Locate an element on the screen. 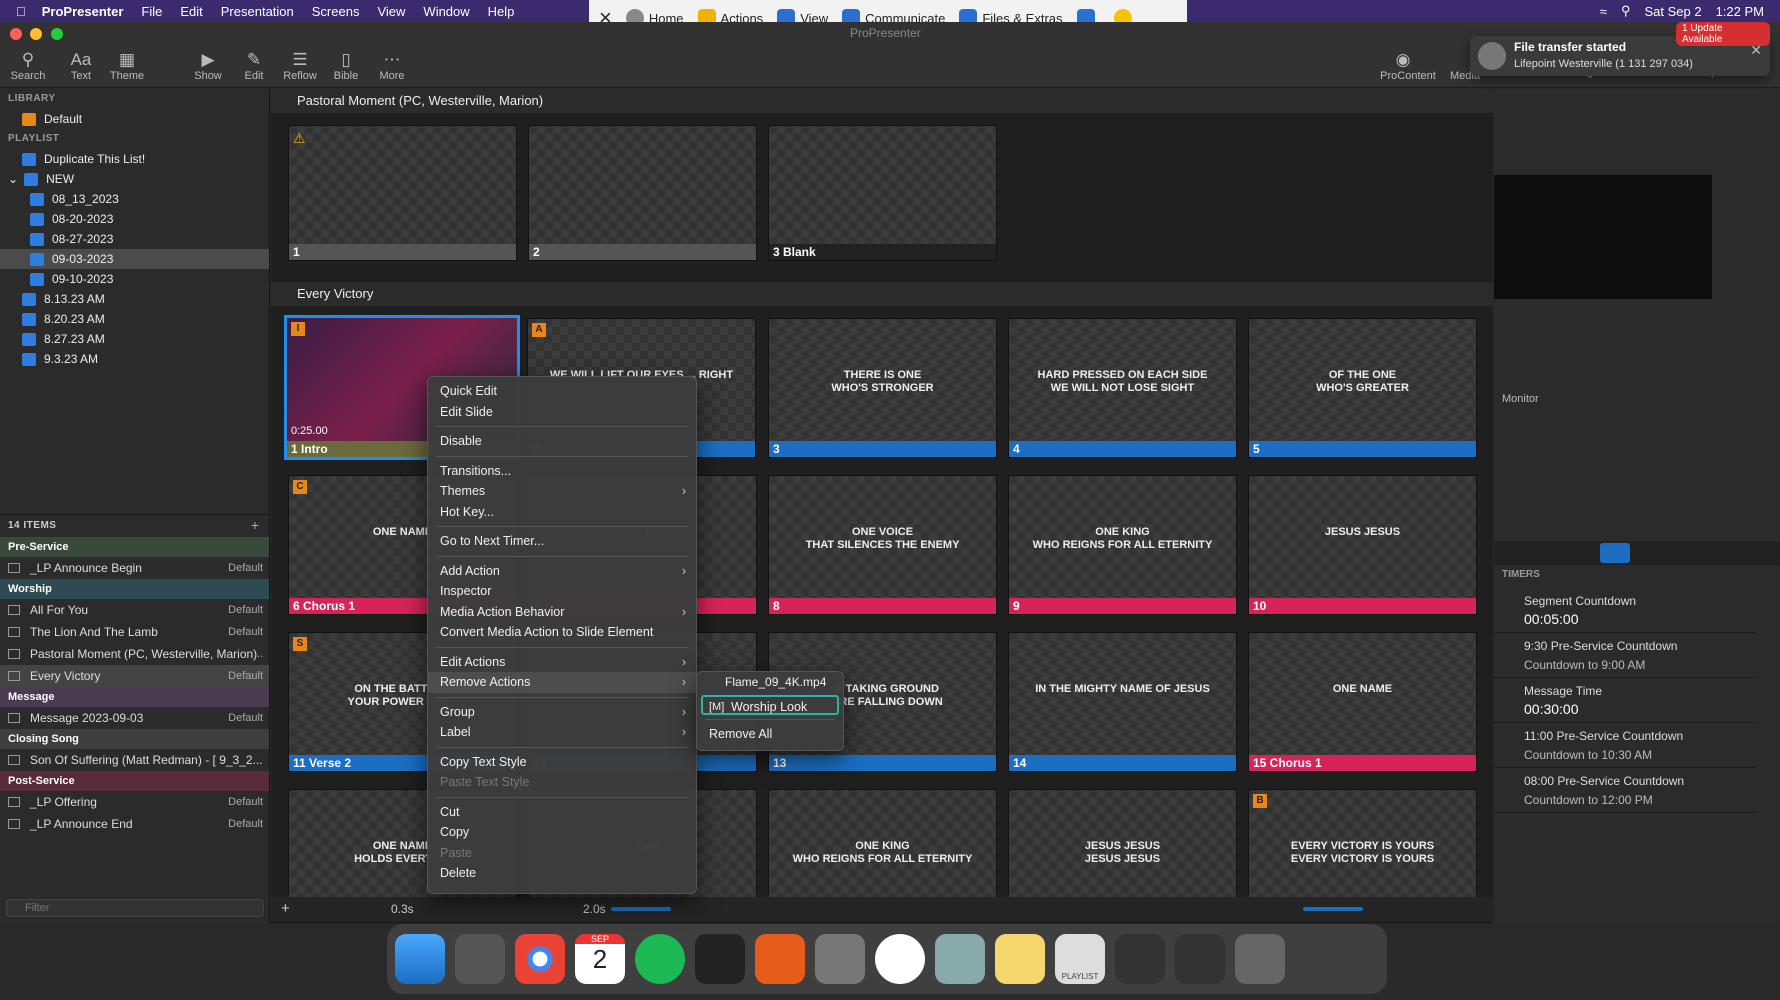  timer-item: Message Time 00:30:00 is located at coordinates (1625, 701).